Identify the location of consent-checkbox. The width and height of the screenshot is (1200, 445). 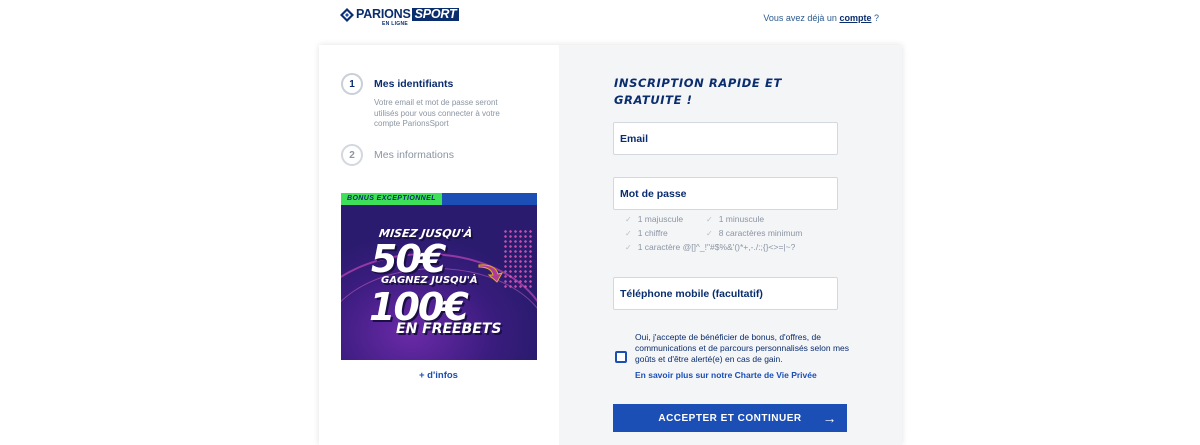
(621, 357).